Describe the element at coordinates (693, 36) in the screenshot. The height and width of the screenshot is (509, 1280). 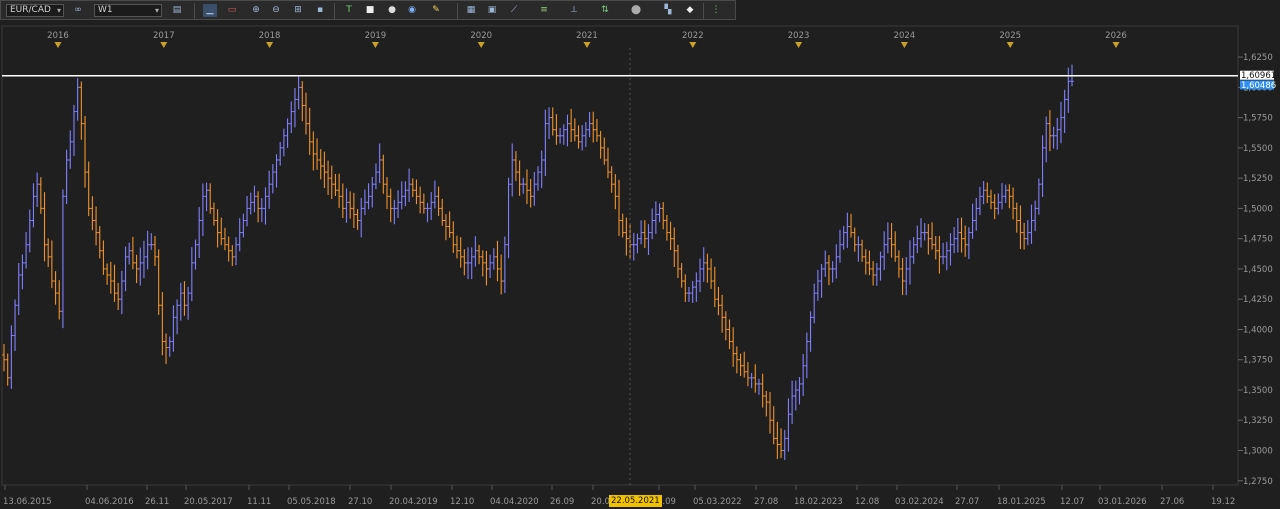
I see `year-label: 2022` at that location.